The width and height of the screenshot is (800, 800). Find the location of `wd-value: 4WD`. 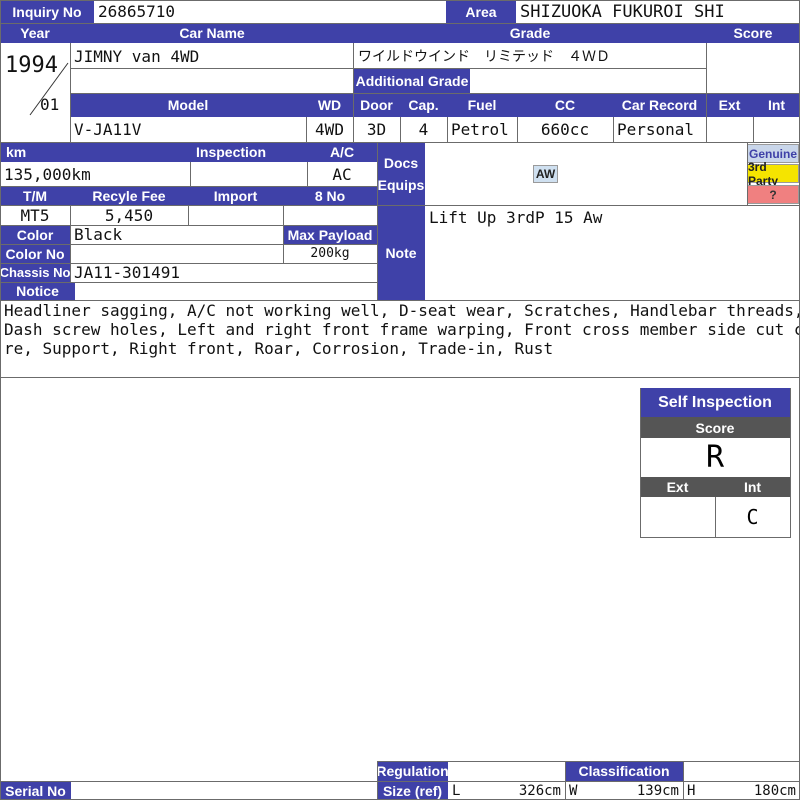

wd-value: 4WD is located at coordinates (329, 129).